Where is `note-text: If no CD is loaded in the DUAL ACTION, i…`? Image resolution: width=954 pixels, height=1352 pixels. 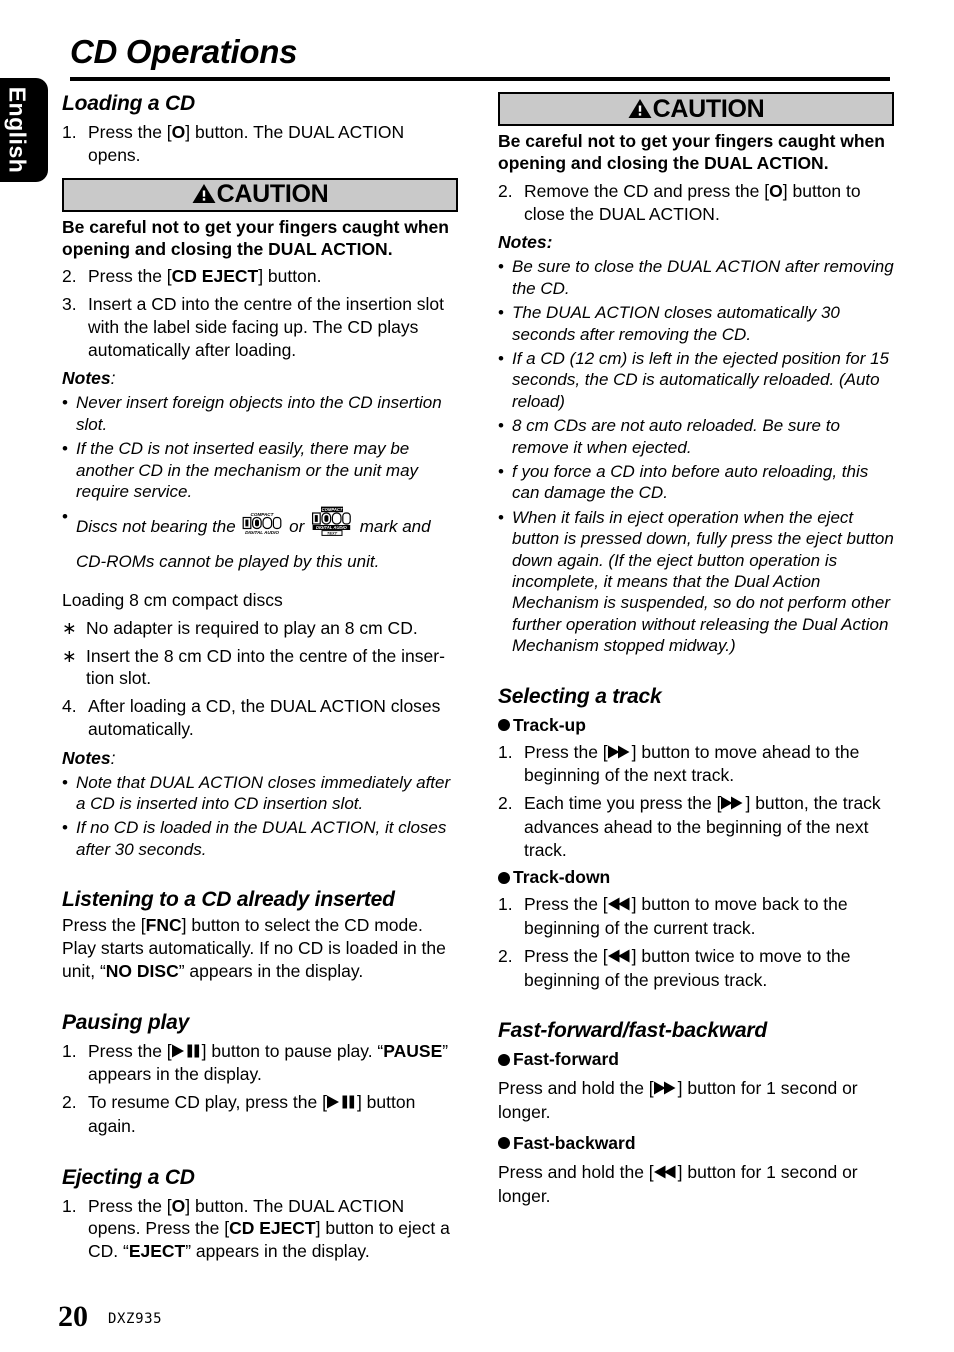
note-text: If no CD is loaded in the DUAL ACTION, i… is located at coordinates (261, 838).